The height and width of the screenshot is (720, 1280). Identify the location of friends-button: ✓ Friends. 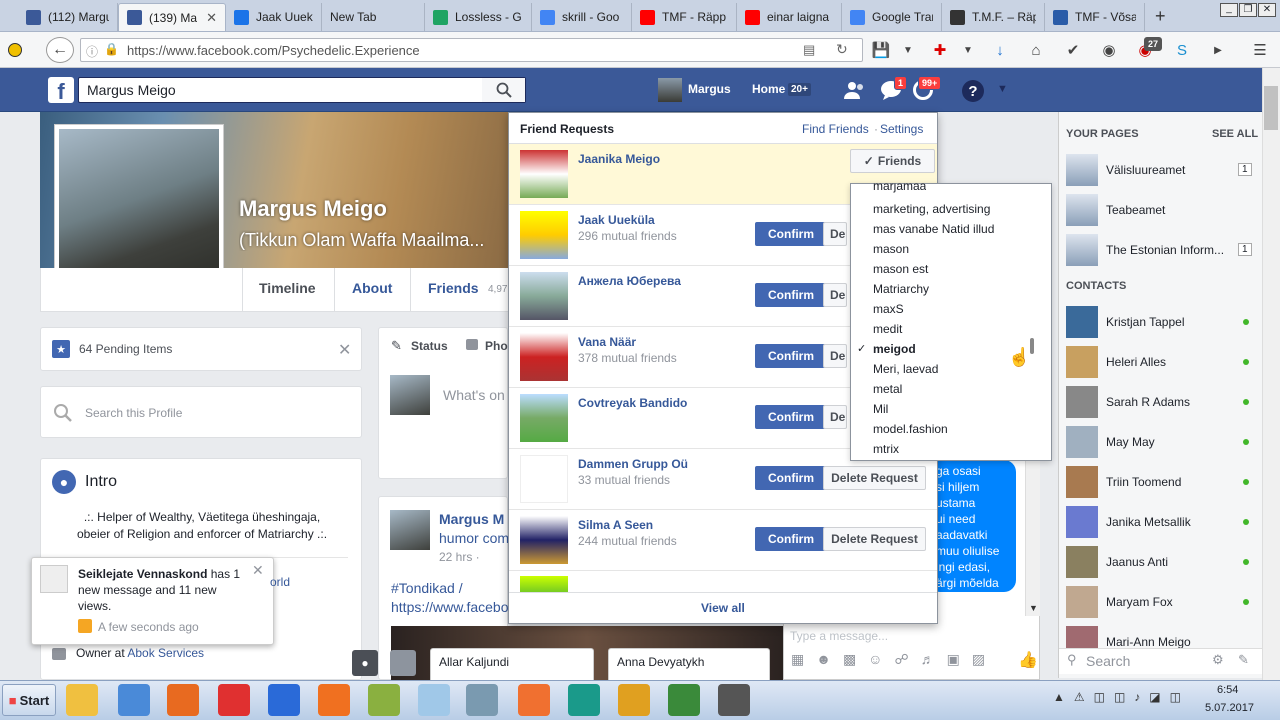
(892, 161).